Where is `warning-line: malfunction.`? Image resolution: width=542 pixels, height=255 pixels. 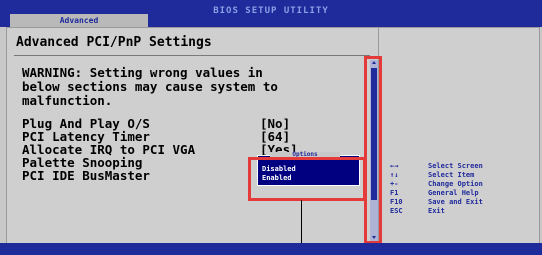
warning-line: malfunction. is located at coordinates (67, 100).